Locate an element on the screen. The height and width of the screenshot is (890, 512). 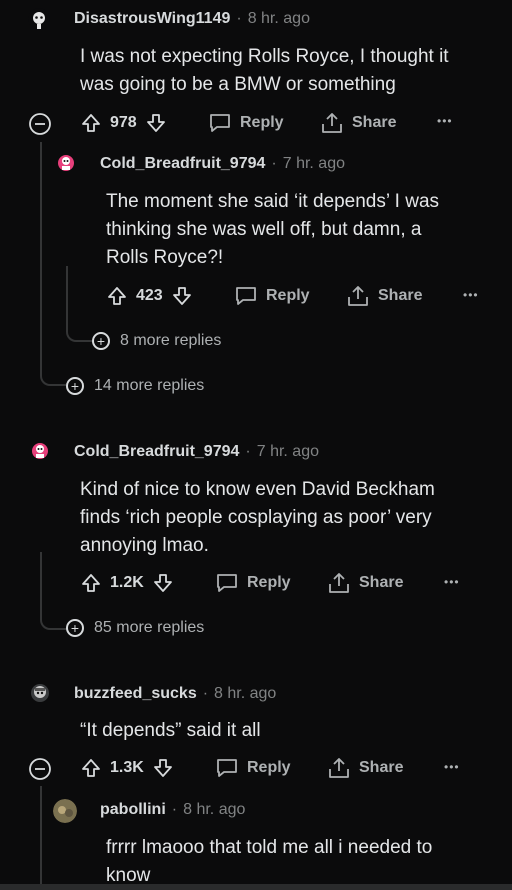
vote-bar: 978 is located at coordinates (123, 123).